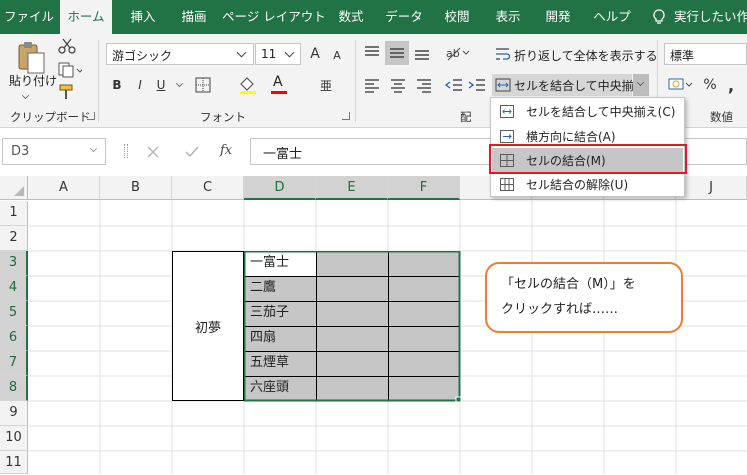 The image size is (747, 475). Describe the element at coordinates (351, 17) in the screenshot. I see `tab-formulas: 数式` at that location.